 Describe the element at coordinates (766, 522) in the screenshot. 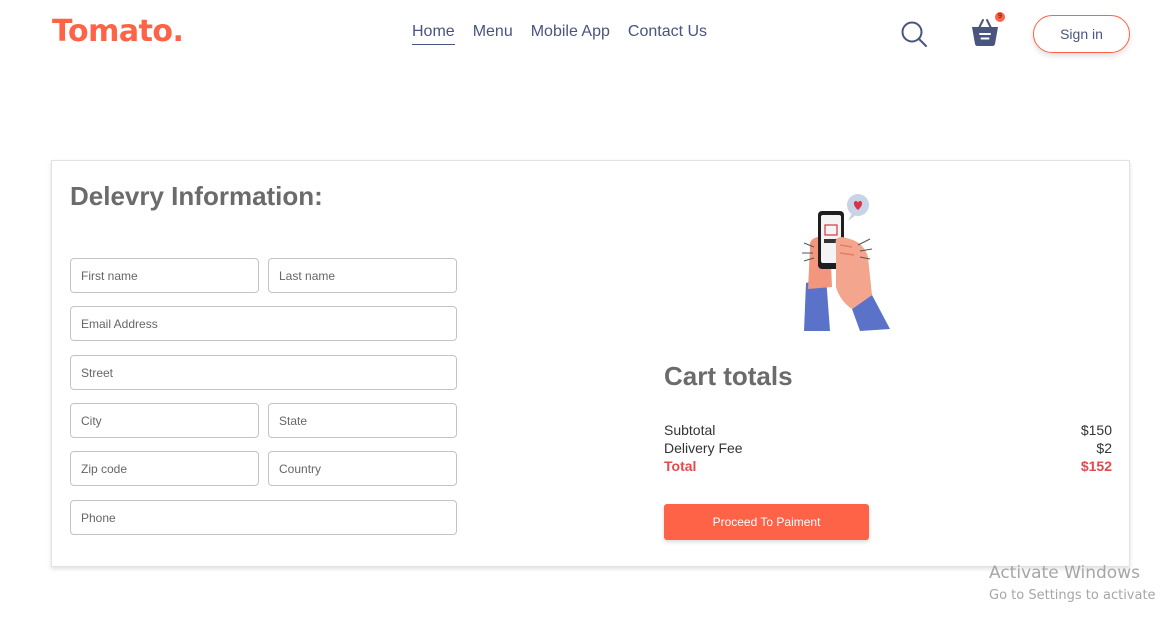

I see `proceed-to-payment-button: Proceed To Paiment` at that location.